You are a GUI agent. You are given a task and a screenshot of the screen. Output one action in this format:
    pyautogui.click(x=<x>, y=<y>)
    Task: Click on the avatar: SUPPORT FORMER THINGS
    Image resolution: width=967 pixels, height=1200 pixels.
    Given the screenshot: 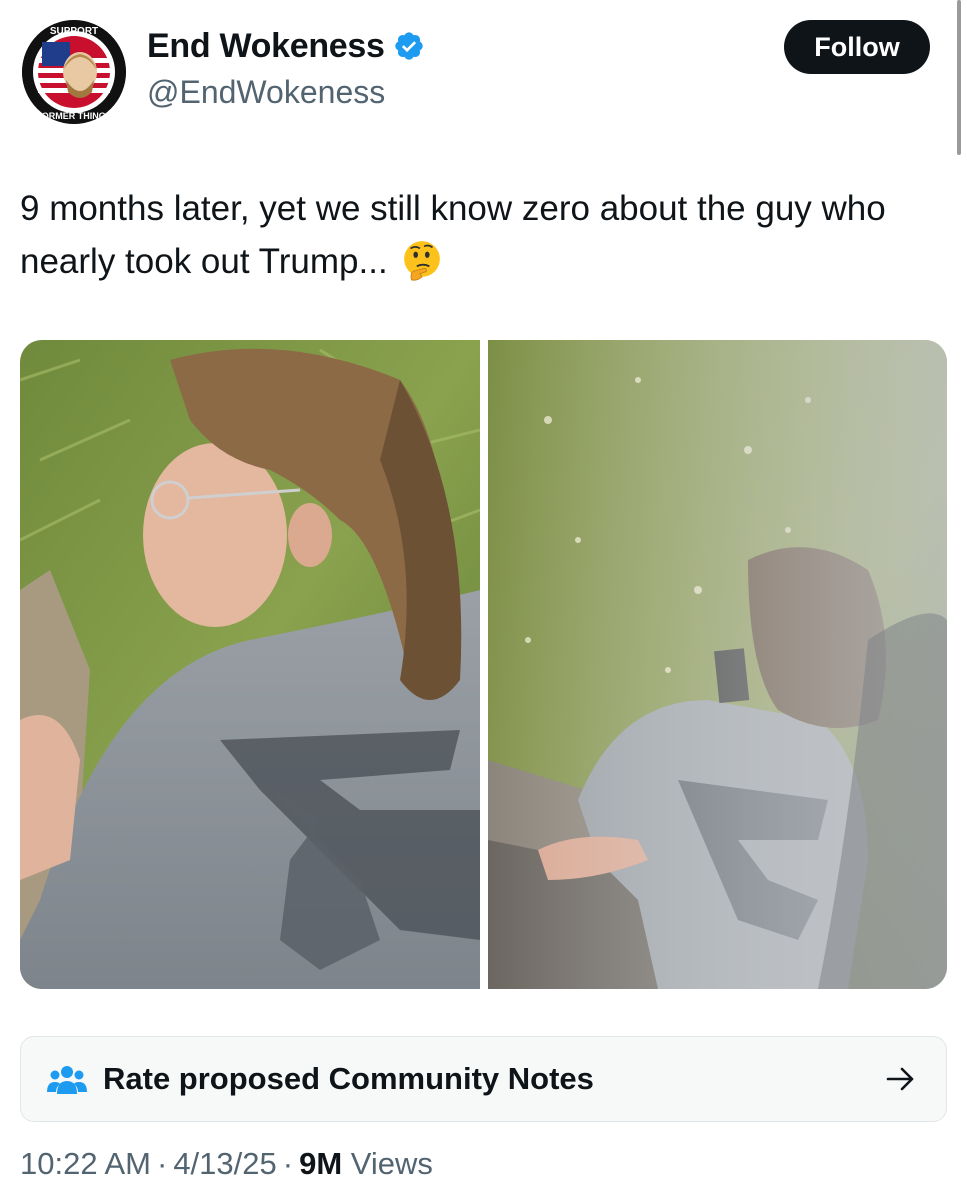 What is the action you would take?
    pyautogui.click(x=74, y=72)
    